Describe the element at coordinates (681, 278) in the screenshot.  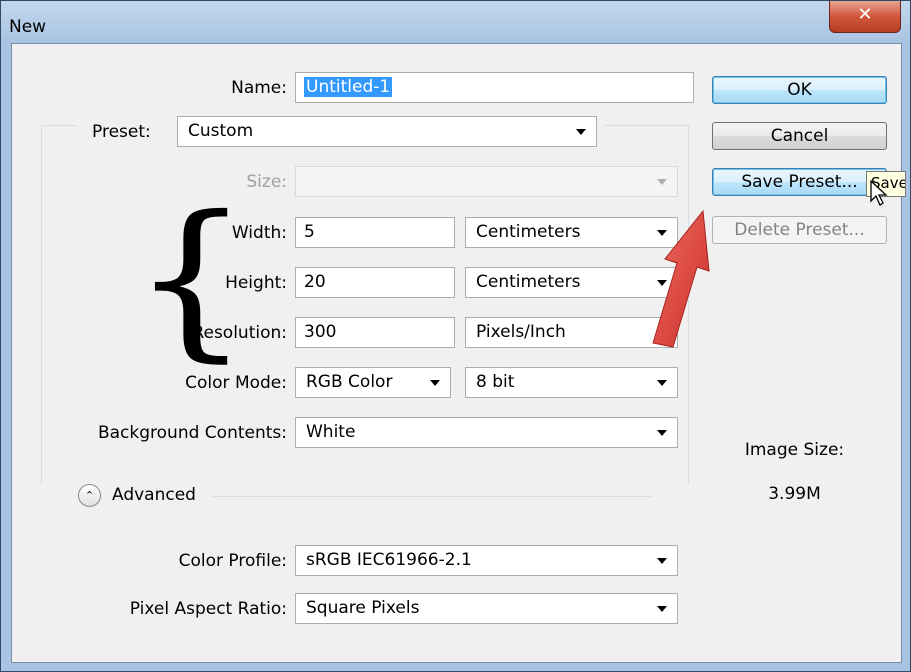
I see `red-arrow-icon` at that location.